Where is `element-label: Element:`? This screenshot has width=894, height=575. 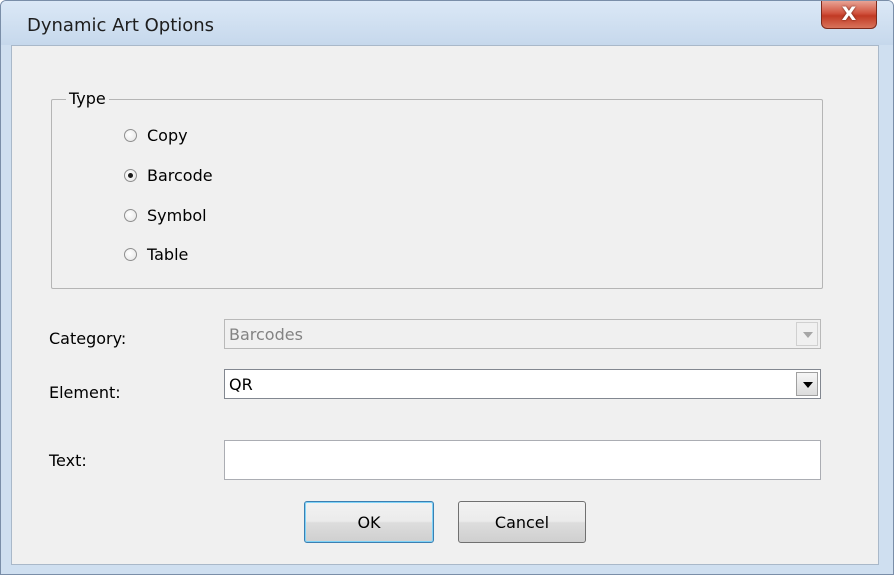 element-label: Element: is located at coordinates (85, 392).